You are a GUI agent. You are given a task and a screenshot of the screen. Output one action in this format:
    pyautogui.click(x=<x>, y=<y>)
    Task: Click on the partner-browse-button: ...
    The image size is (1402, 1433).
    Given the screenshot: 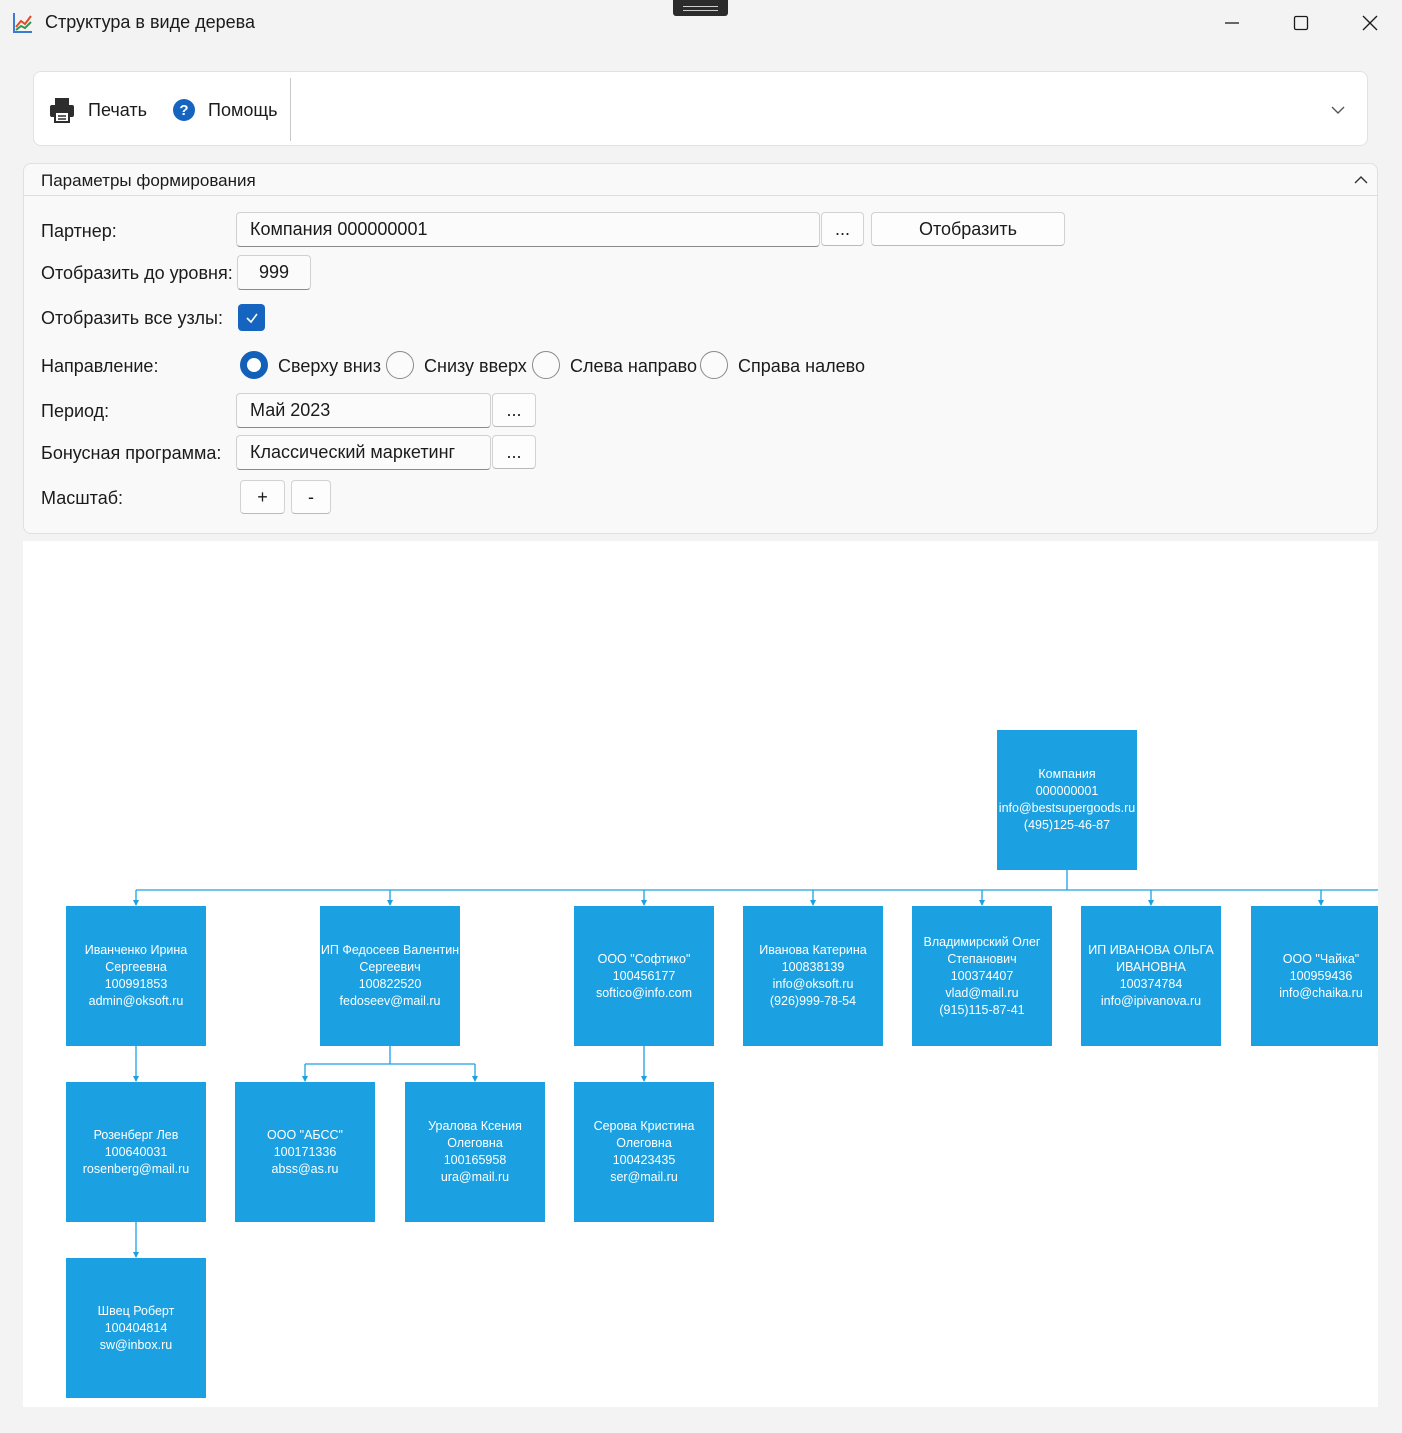 What is the action you would take?
    pyautogui.click(x=842, y=229)
    